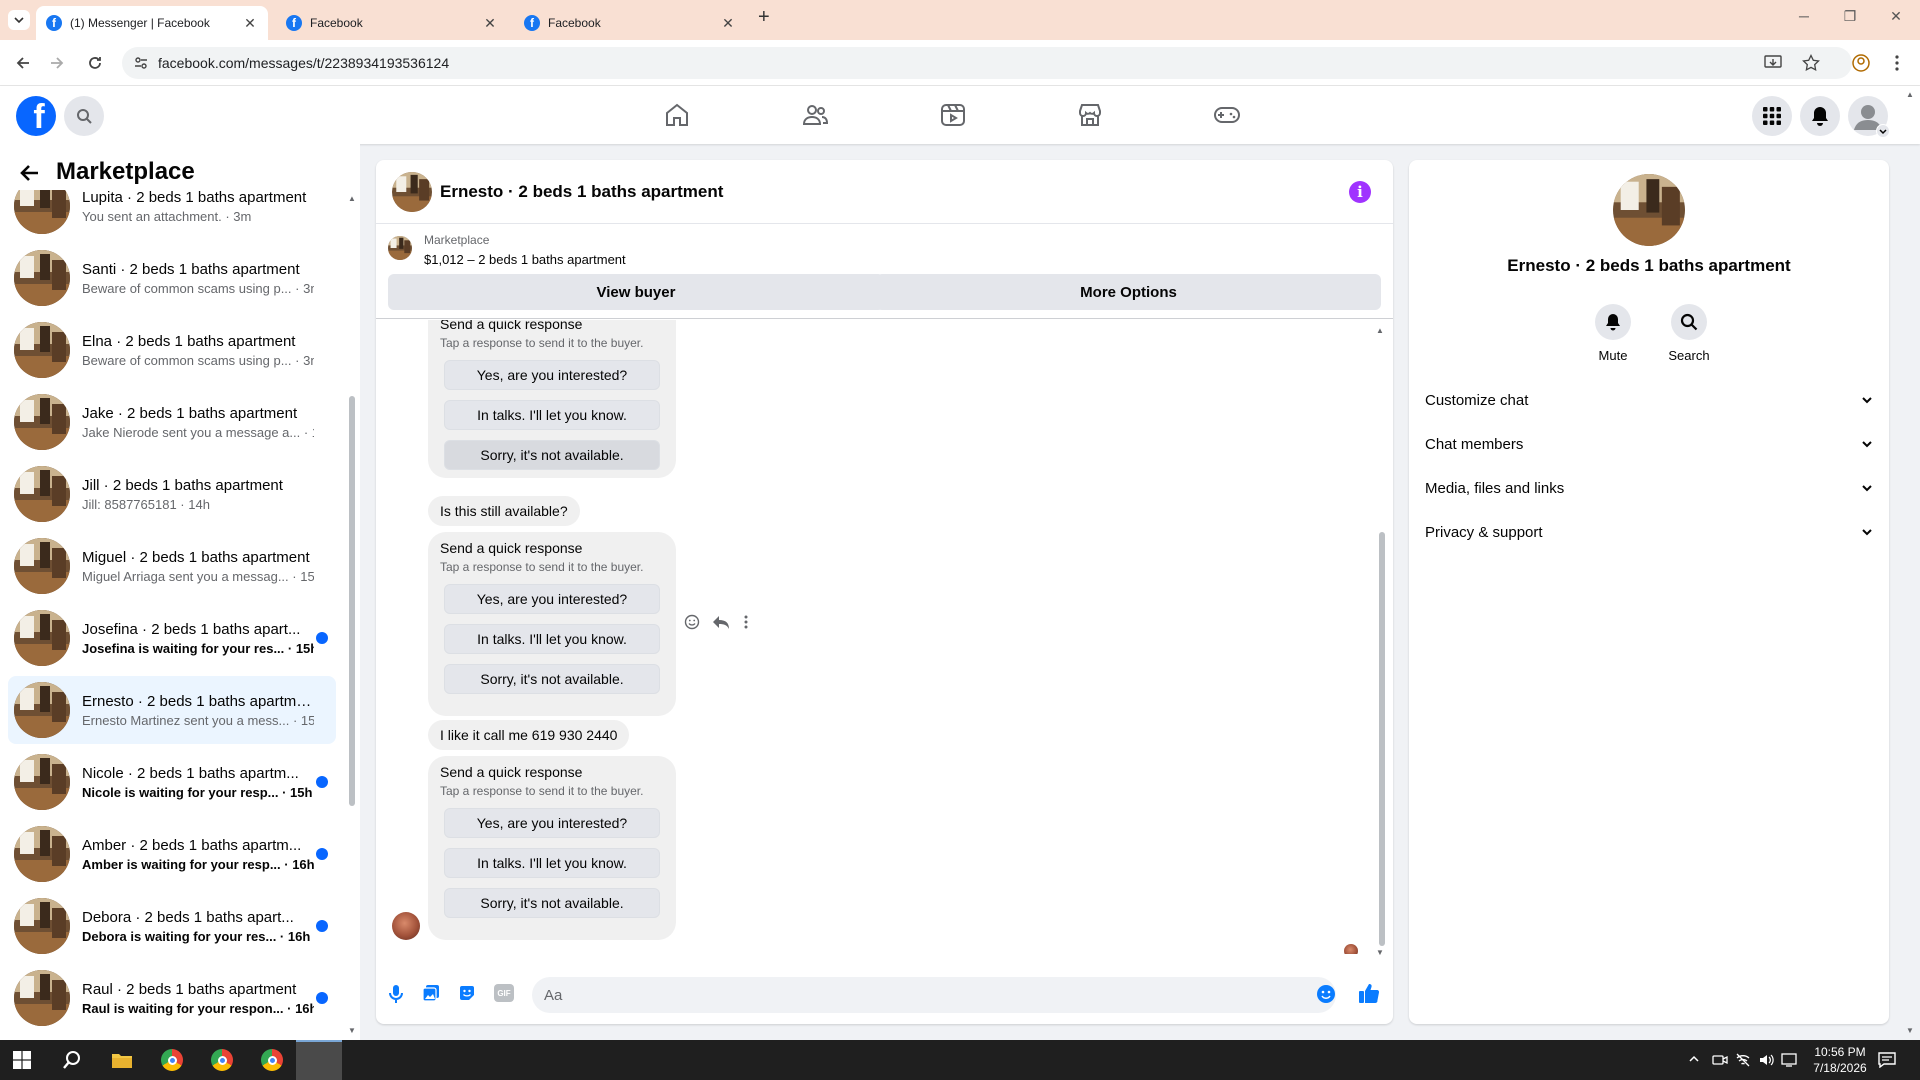 The height and width of the screenshot is (1080, 1920). Describe the element at coordinates (95, 63) in the screenshot. I see `reload-button` at that location.